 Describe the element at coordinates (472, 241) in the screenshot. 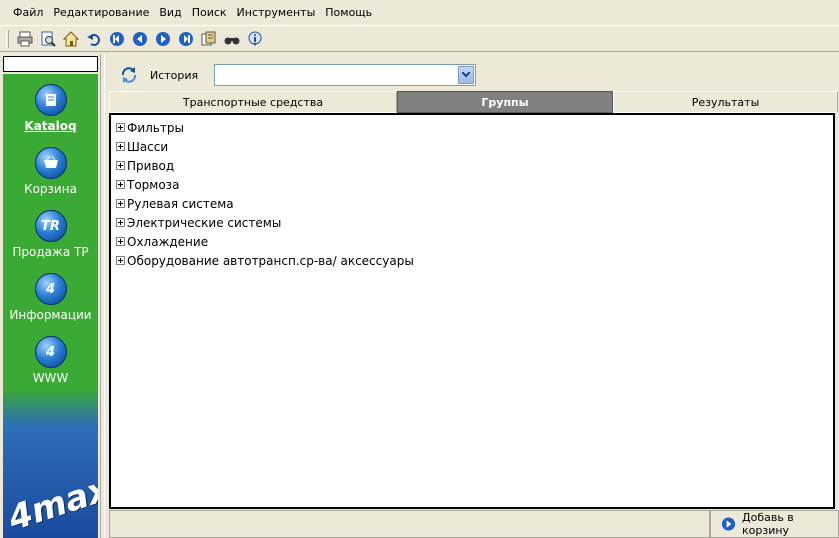

I see `tree-node: Охлаждение` at that location.